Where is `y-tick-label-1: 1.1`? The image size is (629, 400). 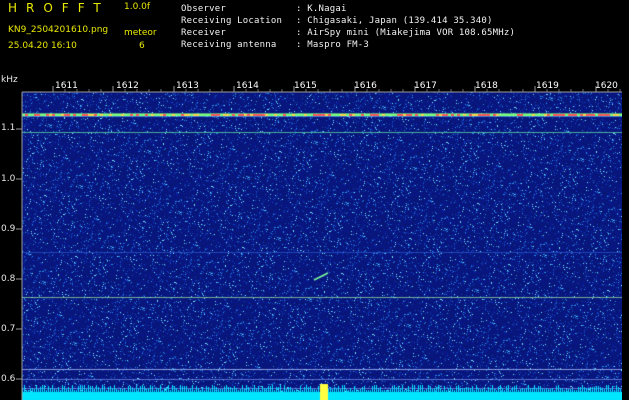
y-tick-label-1: 1.1 is located at coordinates (8, 128).